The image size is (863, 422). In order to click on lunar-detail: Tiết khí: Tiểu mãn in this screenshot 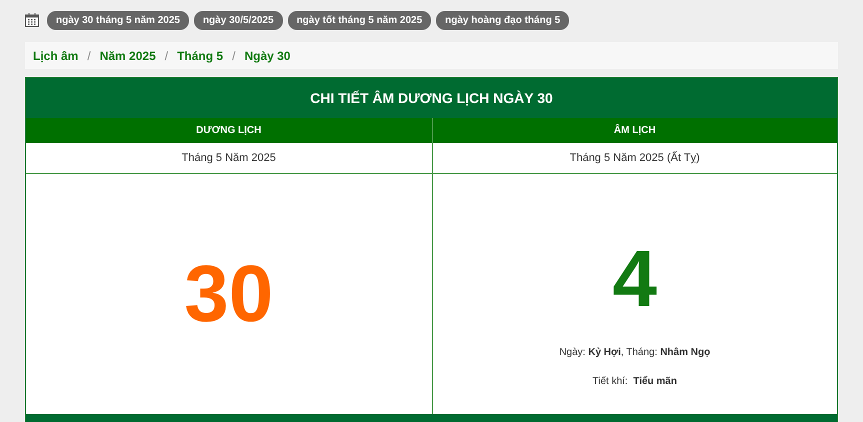, I will do `click(634, 381)`.